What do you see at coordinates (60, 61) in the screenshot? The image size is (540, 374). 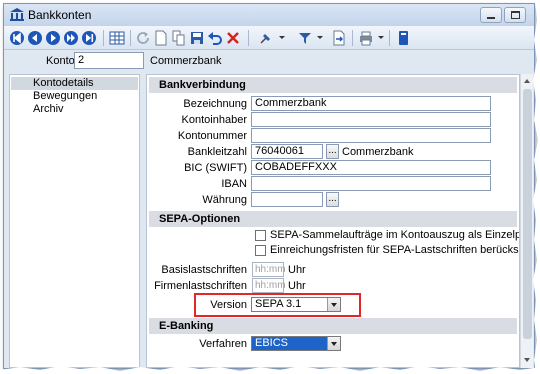 I see `konto-label: Konto` at bounding box center [60, 61].